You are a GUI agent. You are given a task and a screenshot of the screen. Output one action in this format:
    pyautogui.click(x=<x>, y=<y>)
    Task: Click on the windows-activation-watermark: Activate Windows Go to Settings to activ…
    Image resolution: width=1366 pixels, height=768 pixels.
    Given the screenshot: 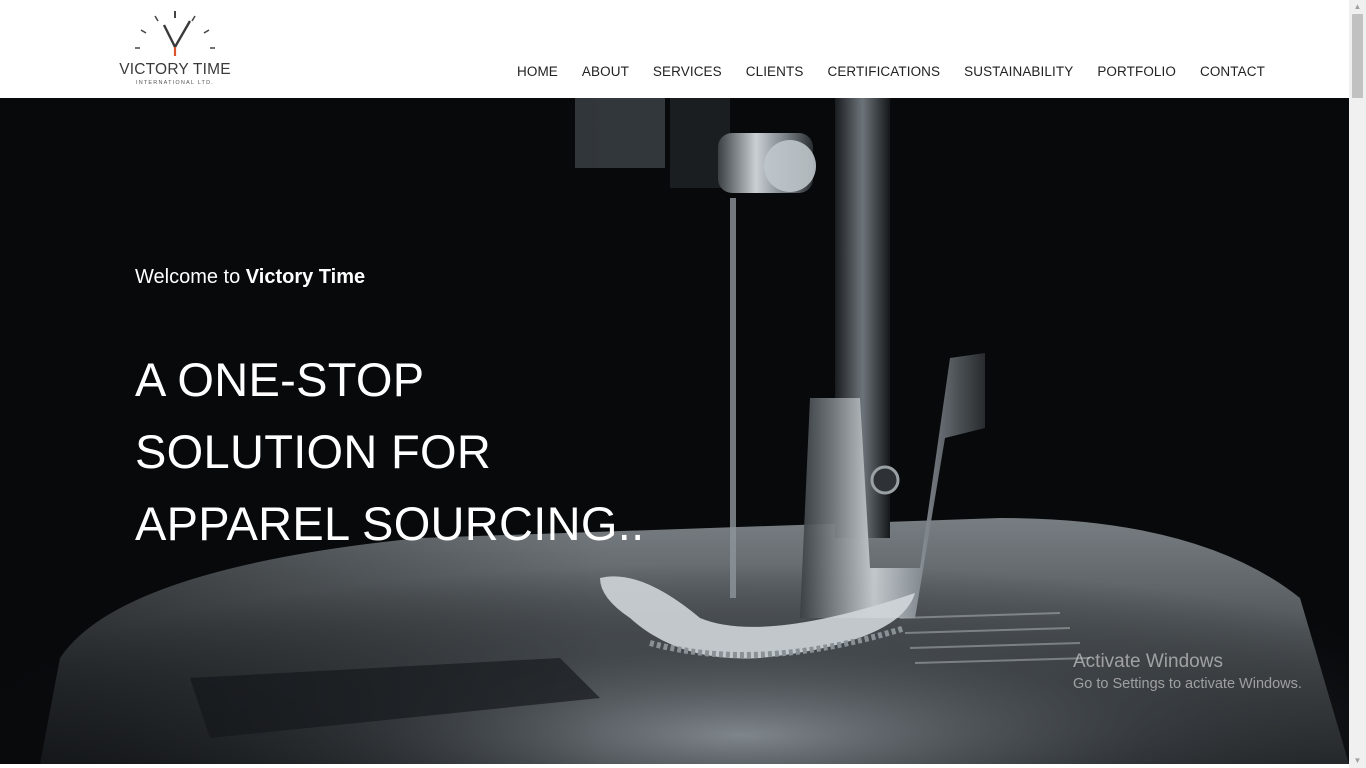 What is the action you would take?
    pyautogui.click(x=1187, y=672)
    